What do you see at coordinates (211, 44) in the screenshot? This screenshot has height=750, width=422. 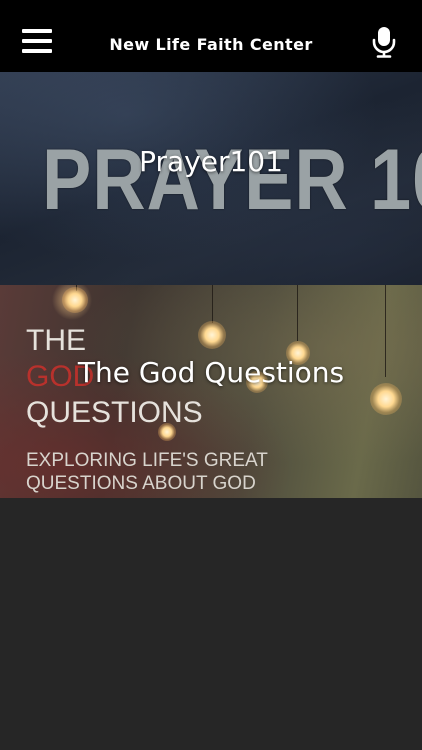 I see `app-title: New Life Faith Center` at bounding box center [211, 44].